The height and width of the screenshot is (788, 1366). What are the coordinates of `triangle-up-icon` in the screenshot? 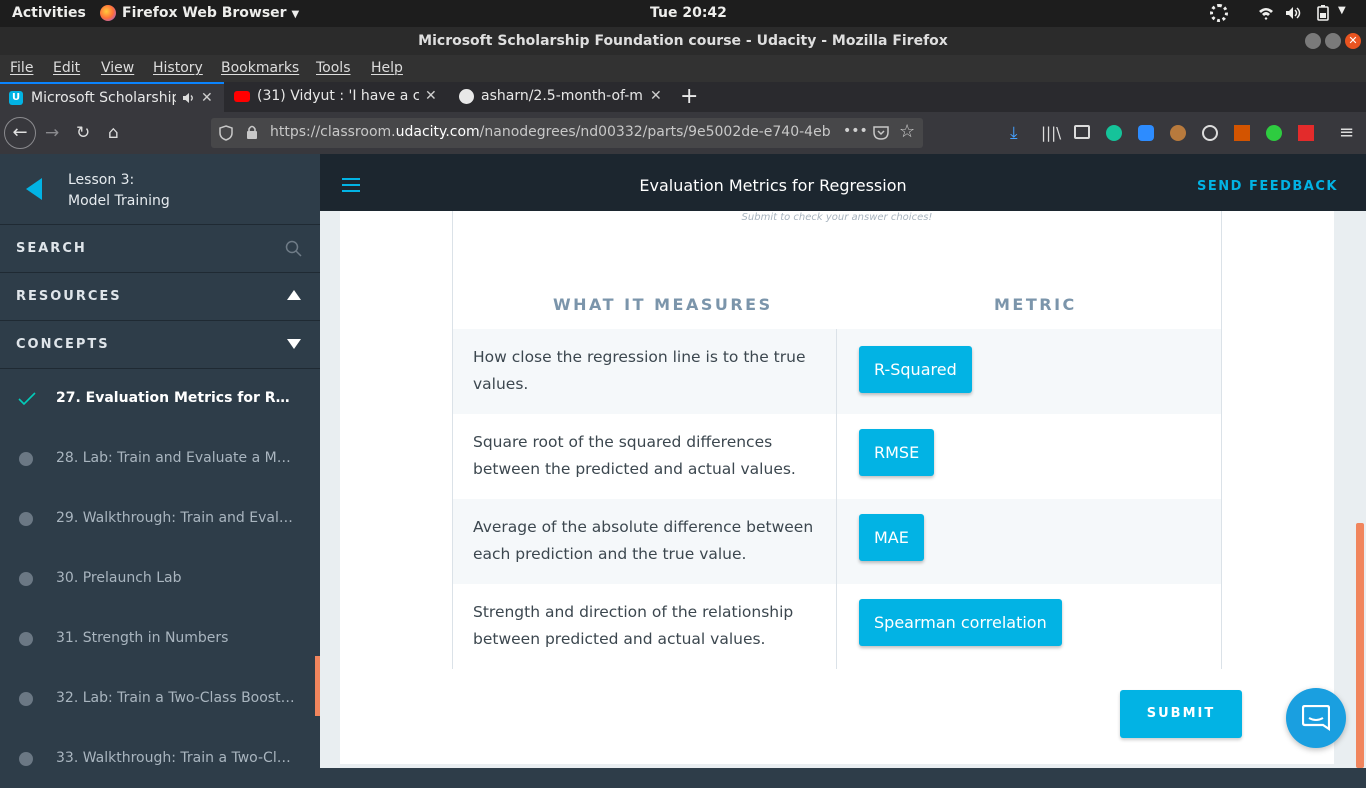 It's located at (294, 295).